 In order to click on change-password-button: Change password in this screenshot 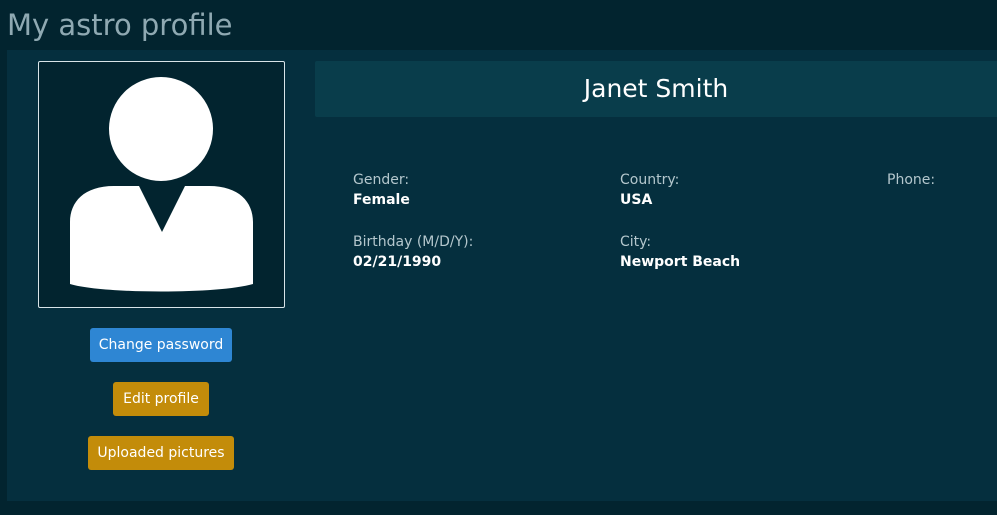, I will do `click(161, 345)`.